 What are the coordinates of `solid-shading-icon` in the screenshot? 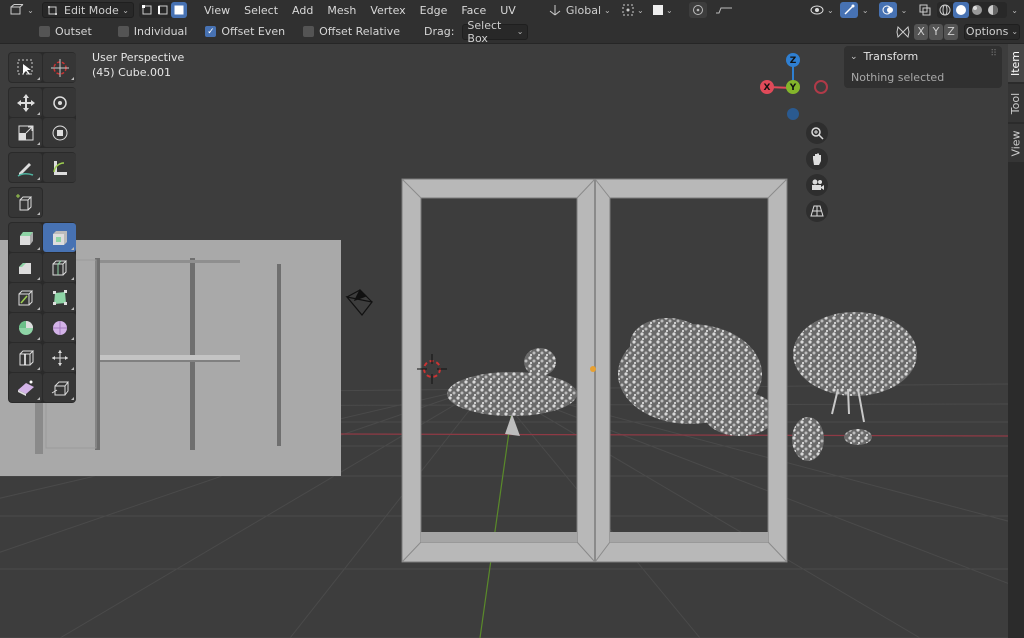 It's located at (961, 10).